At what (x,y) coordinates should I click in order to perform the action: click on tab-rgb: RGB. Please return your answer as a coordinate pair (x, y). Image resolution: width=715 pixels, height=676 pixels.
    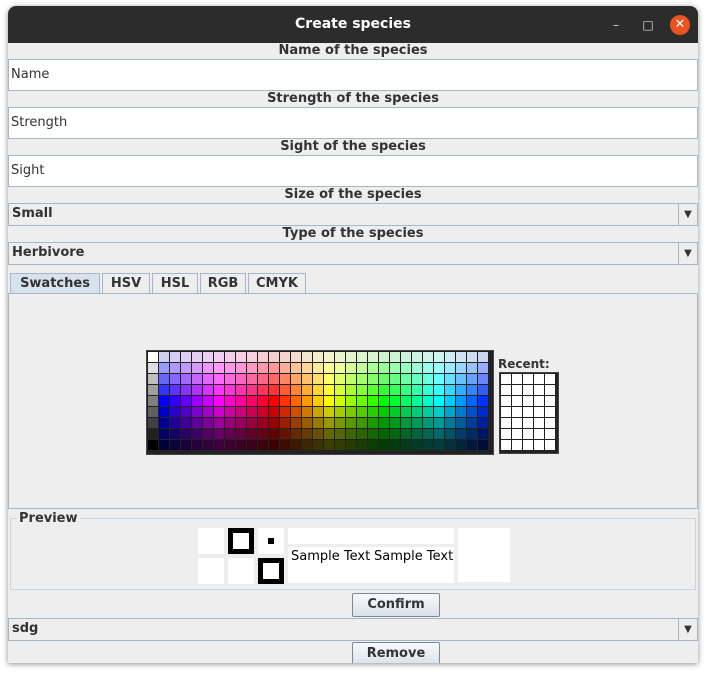
    Looking at the image, I should click on (223, 283).